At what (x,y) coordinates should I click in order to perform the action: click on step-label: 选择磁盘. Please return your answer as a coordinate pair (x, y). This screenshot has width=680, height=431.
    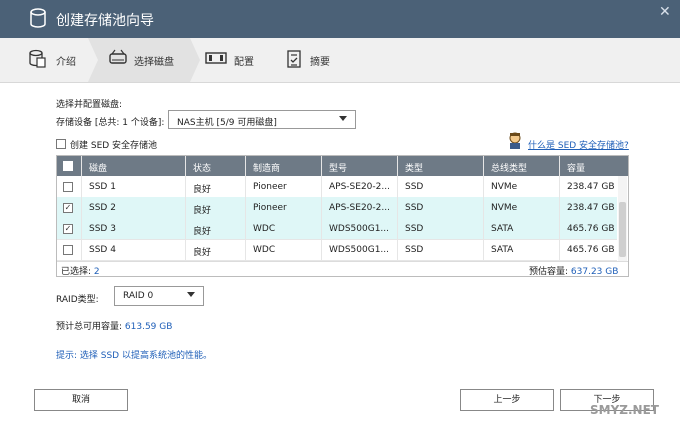
    Looking at the image, I should click on (154, 62).